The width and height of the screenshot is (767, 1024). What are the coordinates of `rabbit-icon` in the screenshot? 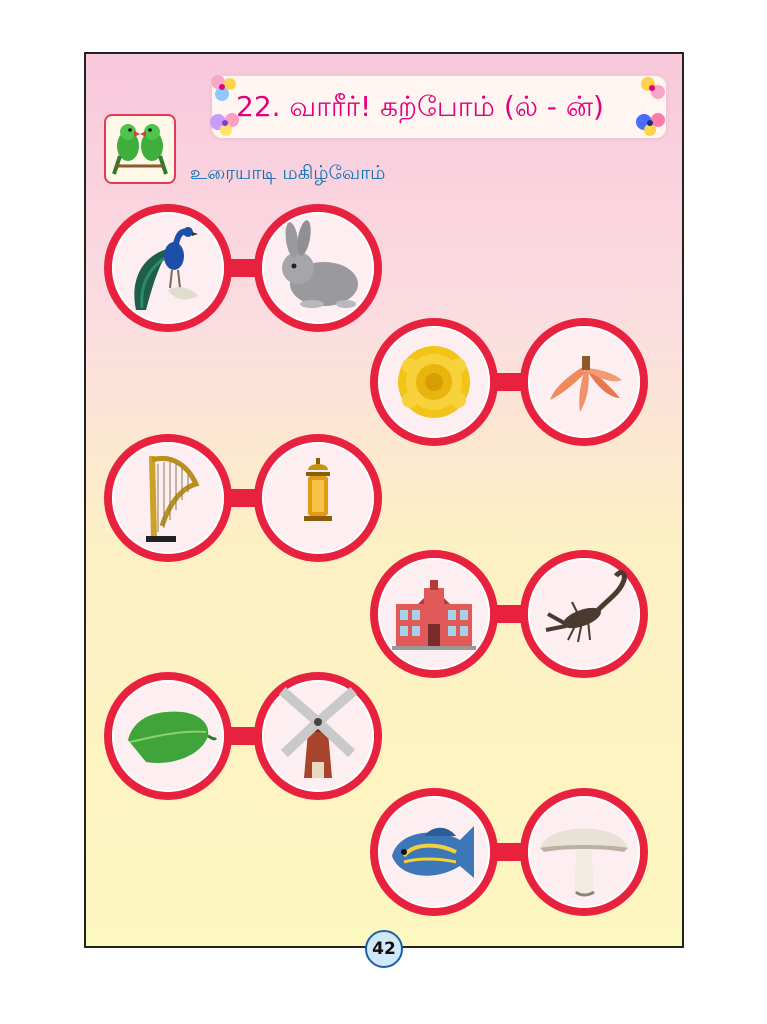 It's located at (320, 264).